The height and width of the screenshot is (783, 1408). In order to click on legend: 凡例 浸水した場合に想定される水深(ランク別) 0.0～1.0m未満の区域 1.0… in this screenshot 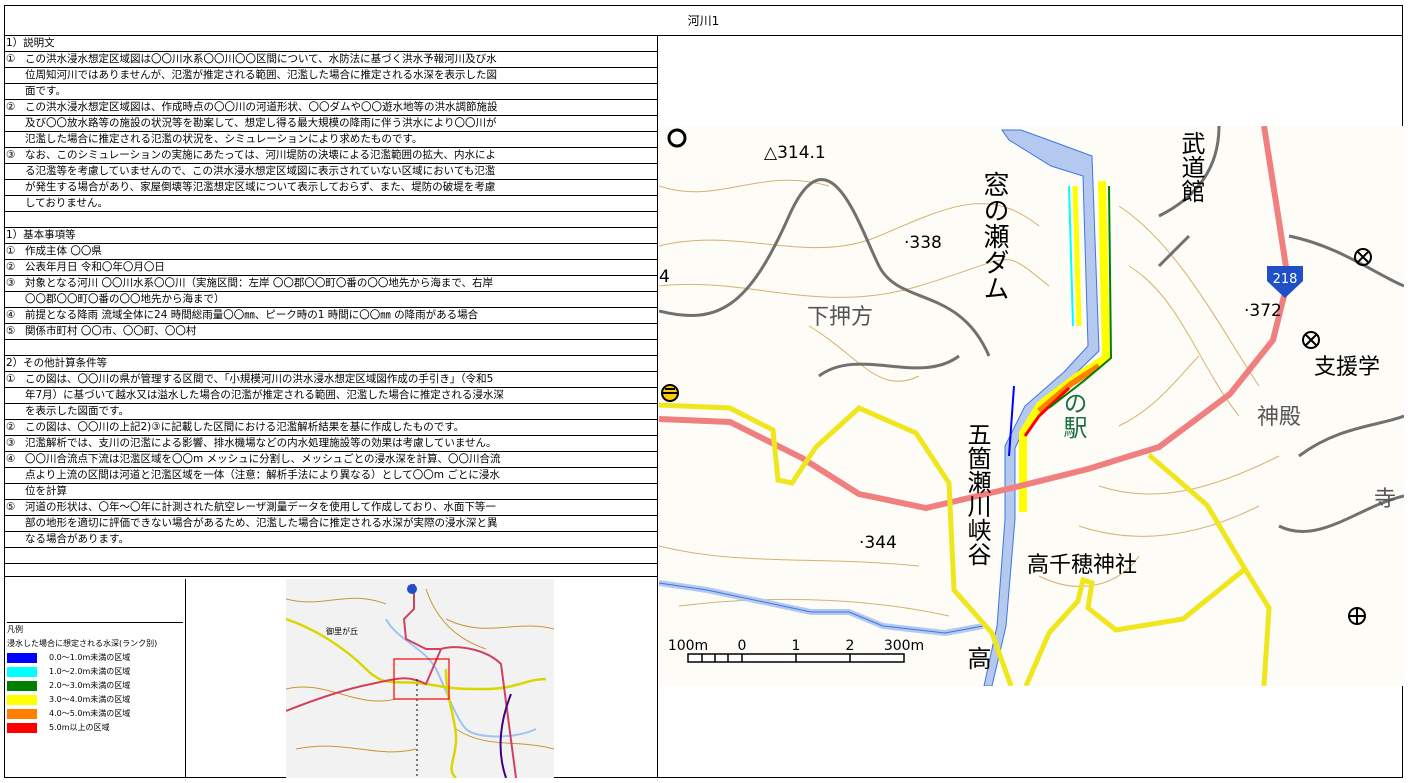, I will do `click(95, 678)`.